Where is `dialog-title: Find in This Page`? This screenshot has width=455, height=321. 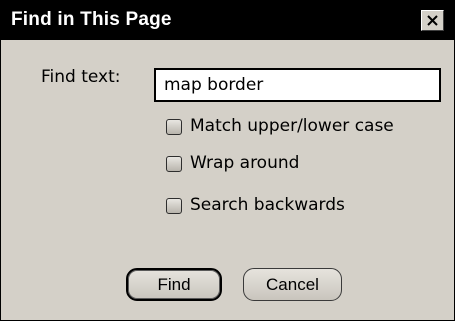 dialog-title: Find in This Page is located at coordinates (91, 19).